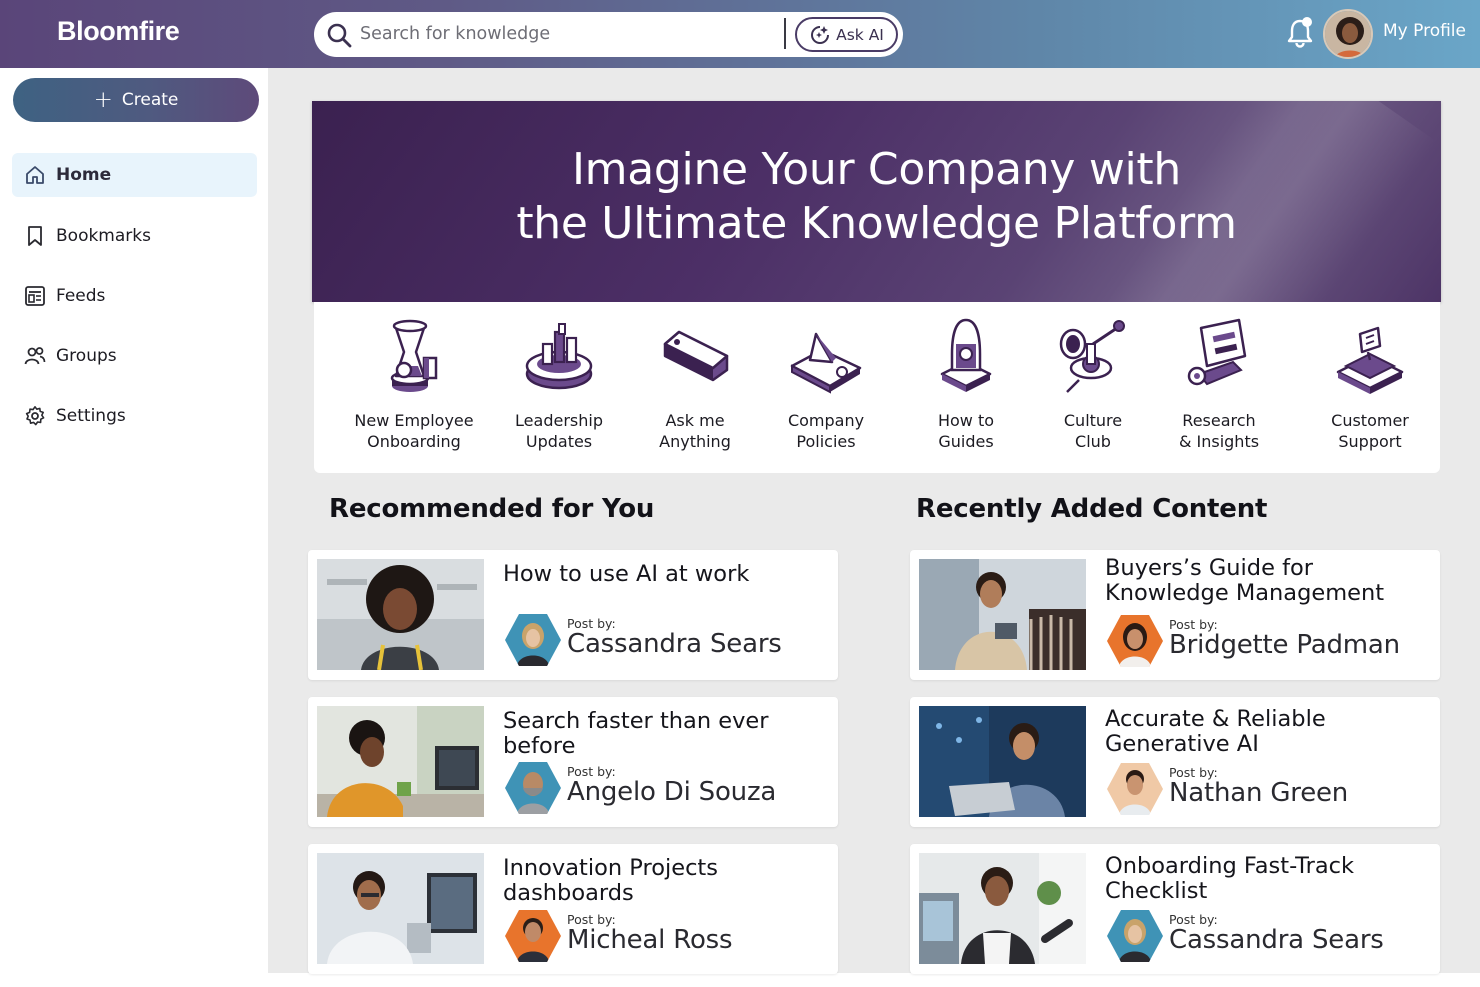  Describe the element at coordinates (672, 792) in the screenshot. I see `author-name: Angelo Di Souza` at that location.